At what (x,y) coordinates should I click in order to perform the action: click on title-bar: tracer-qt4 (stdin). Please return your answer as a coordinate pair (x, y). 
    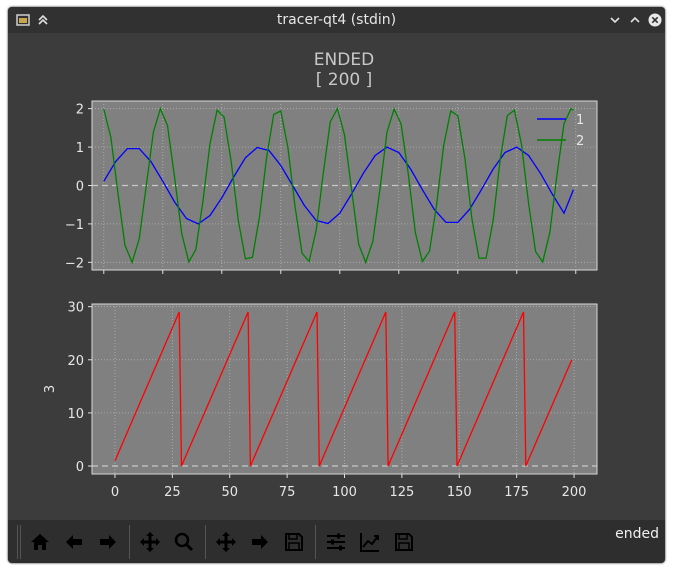
    Looking at the image, I should click on (336, 20).